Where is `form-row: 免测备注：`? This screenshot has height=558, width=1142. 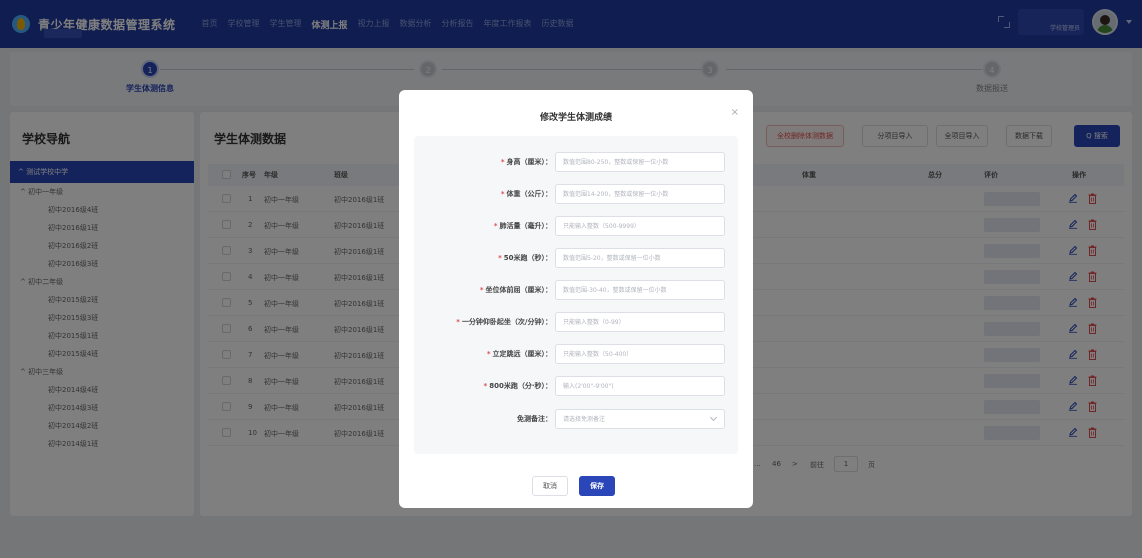 form-row: 免测备注： is located at coordinates (576, 419).